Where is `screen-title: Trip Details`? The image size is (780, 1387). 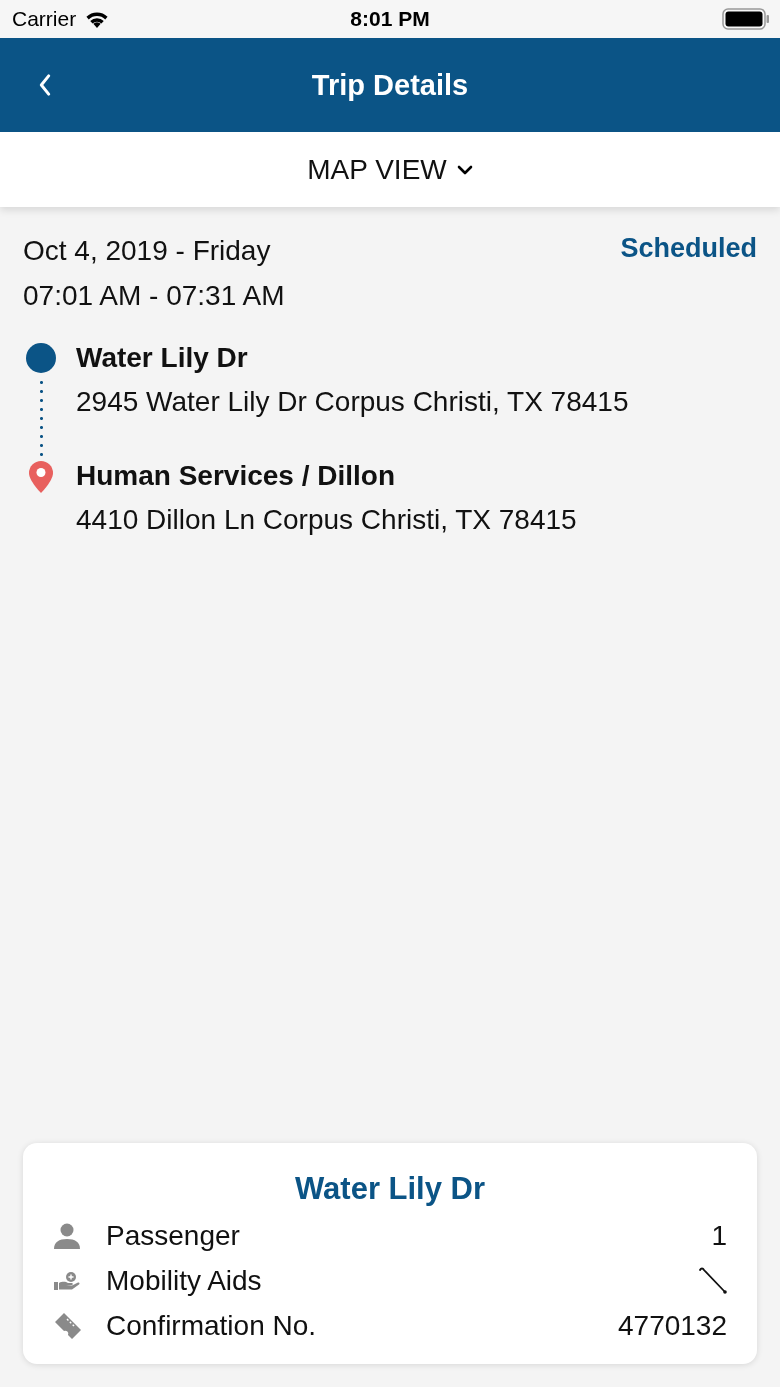 screen-title: Trip Details is located at coordinates (390, 85).